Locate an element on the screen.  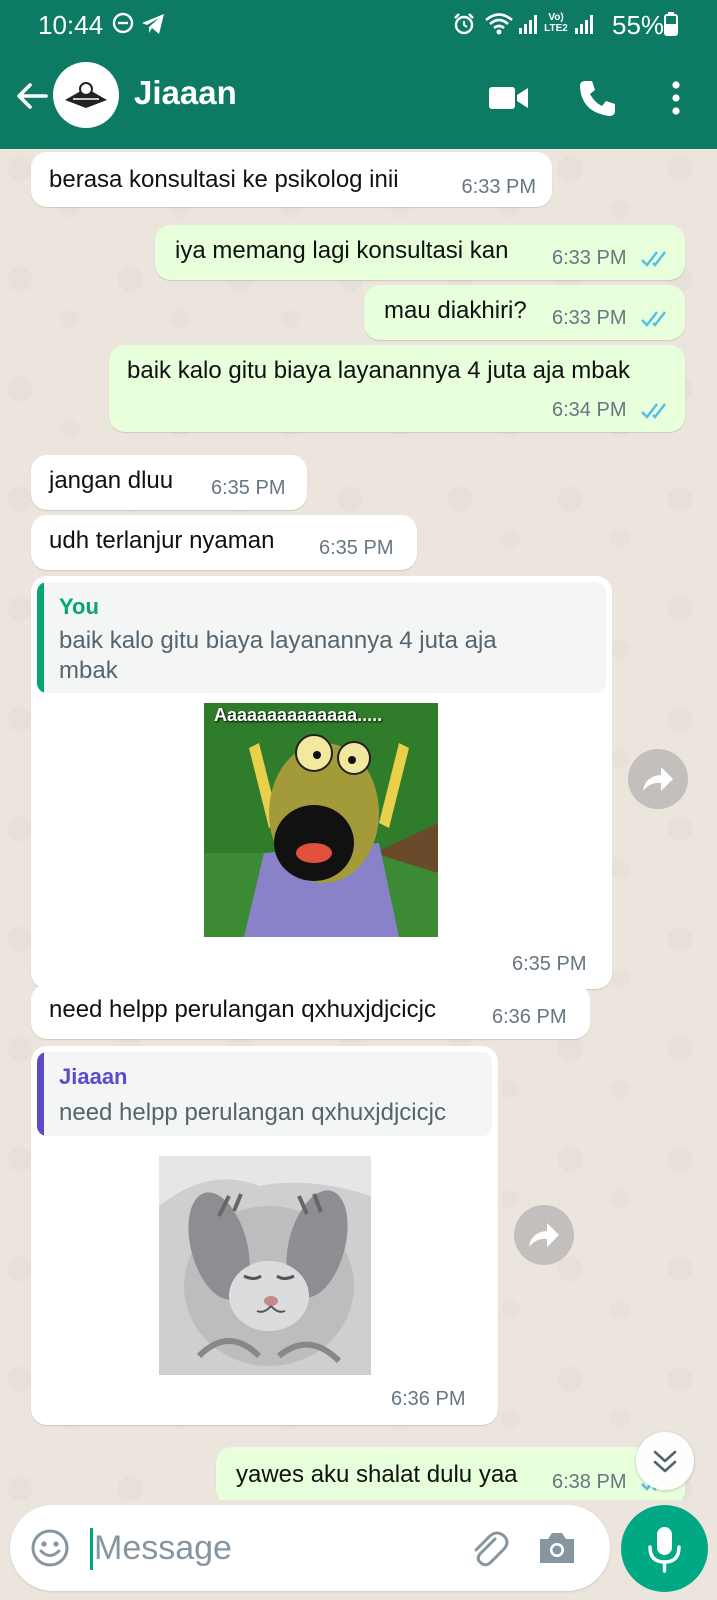
screaming-fish-image is located at coordinates (321, 820).